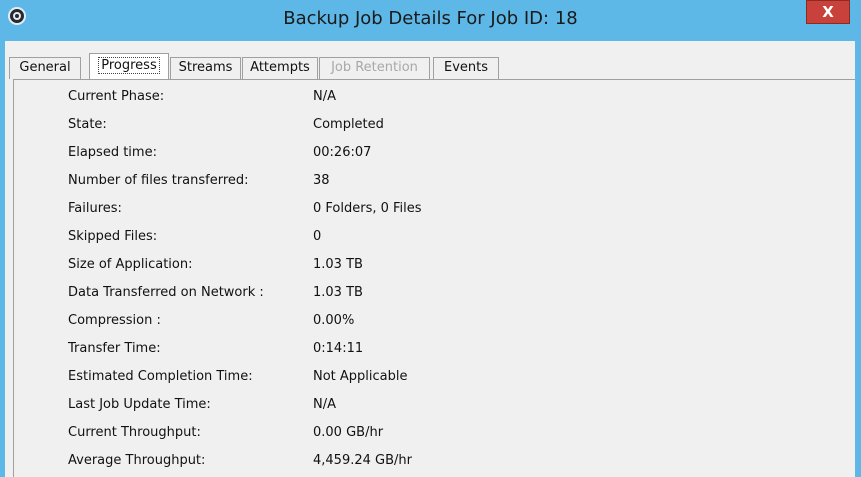 Image resolution: width=861 pixels, height=477 pixels. I want to click on tab-events: Events, so click(466, 68).